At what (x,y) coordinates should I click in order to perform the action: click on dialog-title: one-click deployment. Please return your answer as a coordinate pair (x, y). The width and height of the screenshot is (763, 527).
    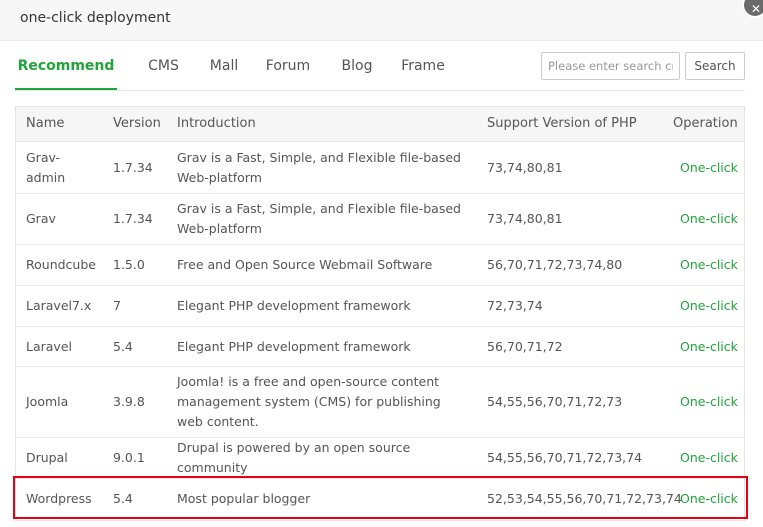
    Looking at the image, I should click on (95, 18).